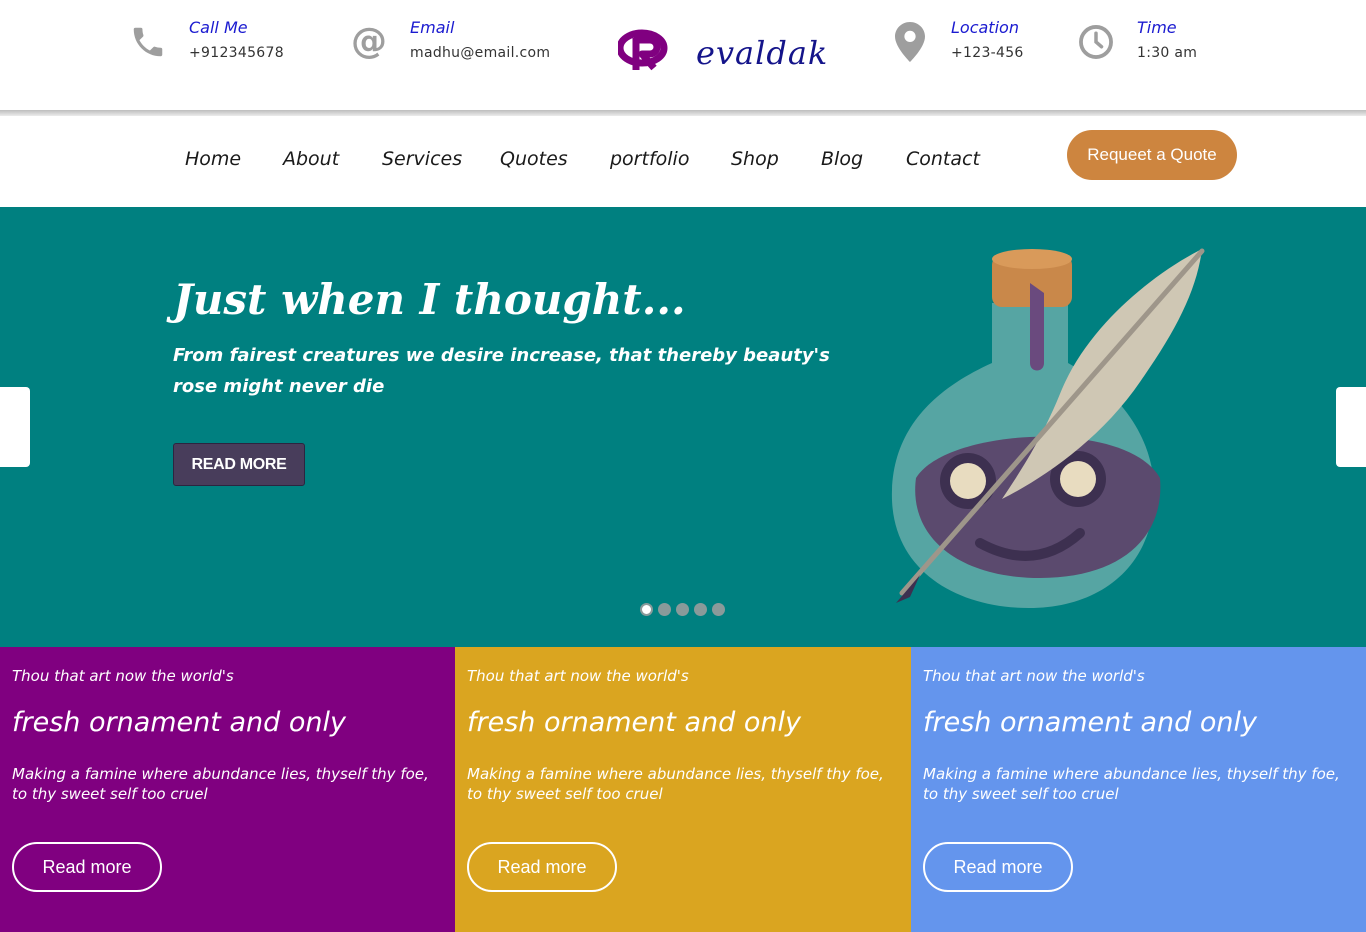 This screenshot has width=1366, height=932. Describe the element at coordinates (1351, 427) in the screenshot. I see `slider-next-button` at that location.